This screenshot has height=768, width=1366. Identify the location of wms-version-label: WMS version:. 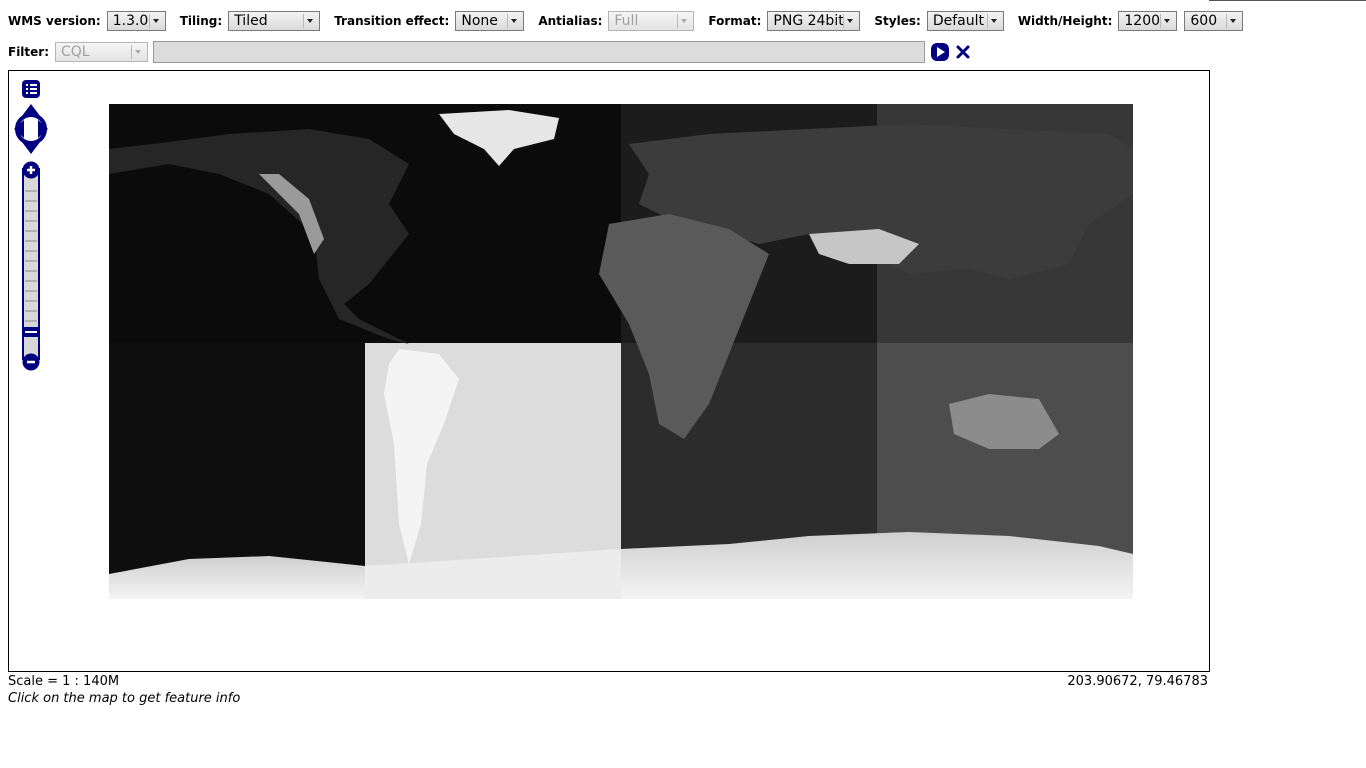
(54, 21).